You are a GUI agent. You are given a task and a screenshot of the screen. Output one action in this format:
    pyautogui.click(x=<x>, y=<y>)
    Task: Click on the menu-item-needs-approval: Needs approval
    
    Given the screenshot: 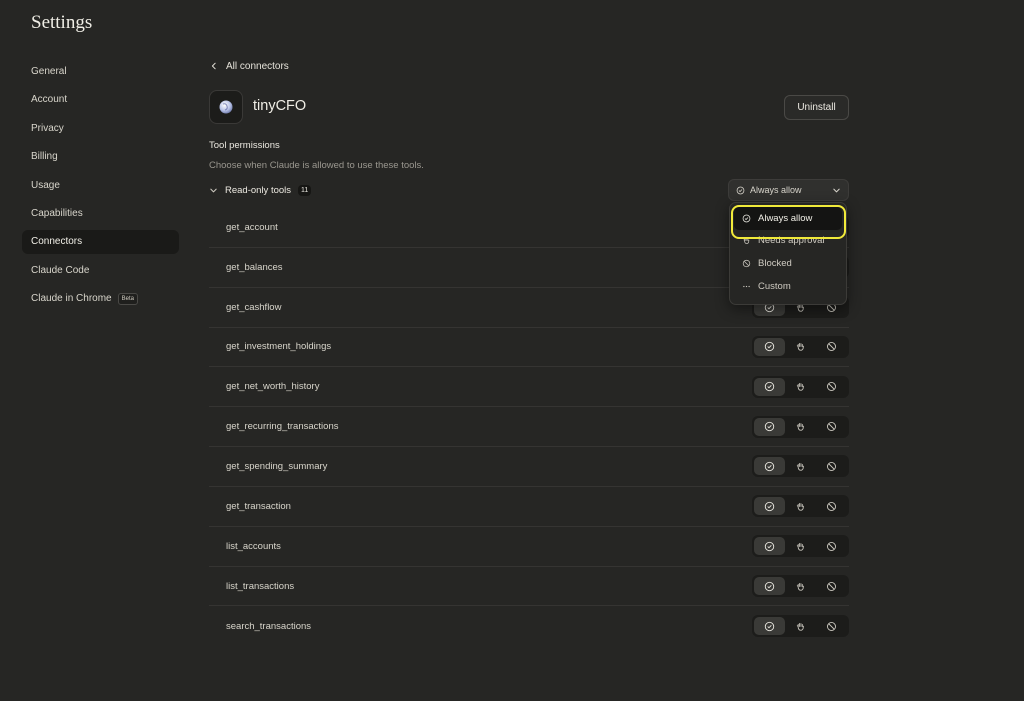 What is the action you would take?
    pyautogui.click(x=788, y=241)
    